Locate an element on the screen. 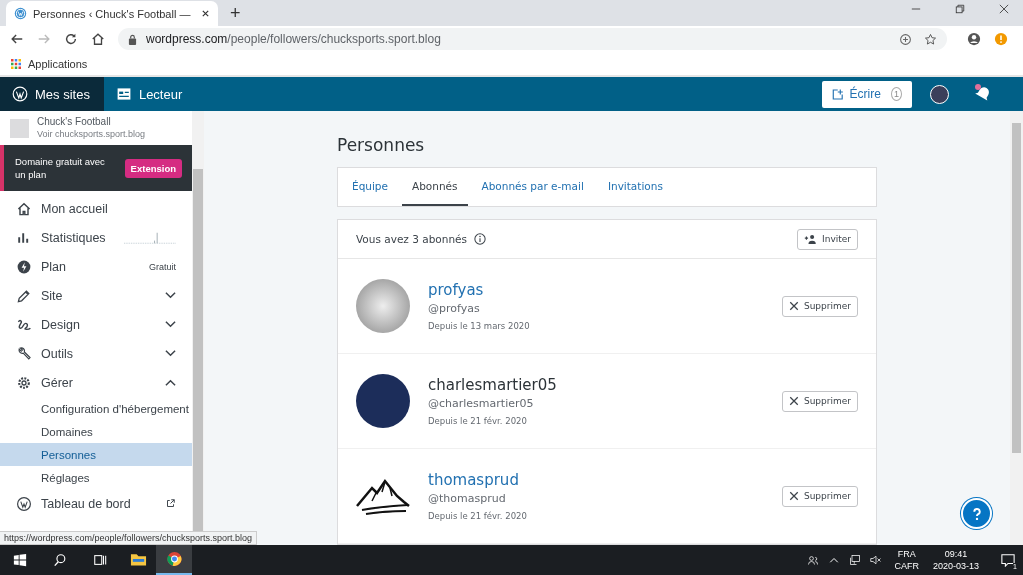 This screenshot has height=575, width=1023. follower-handle: @profyas is located at coordinates (454, 308).